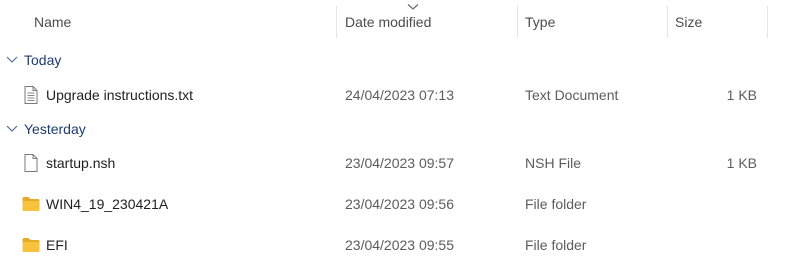 This screenshot has width=787, height=273. What do you see at coordinates (553, 163) in the screenshot?
I see `file-type: NSH File` at bounding box center [553, 163].